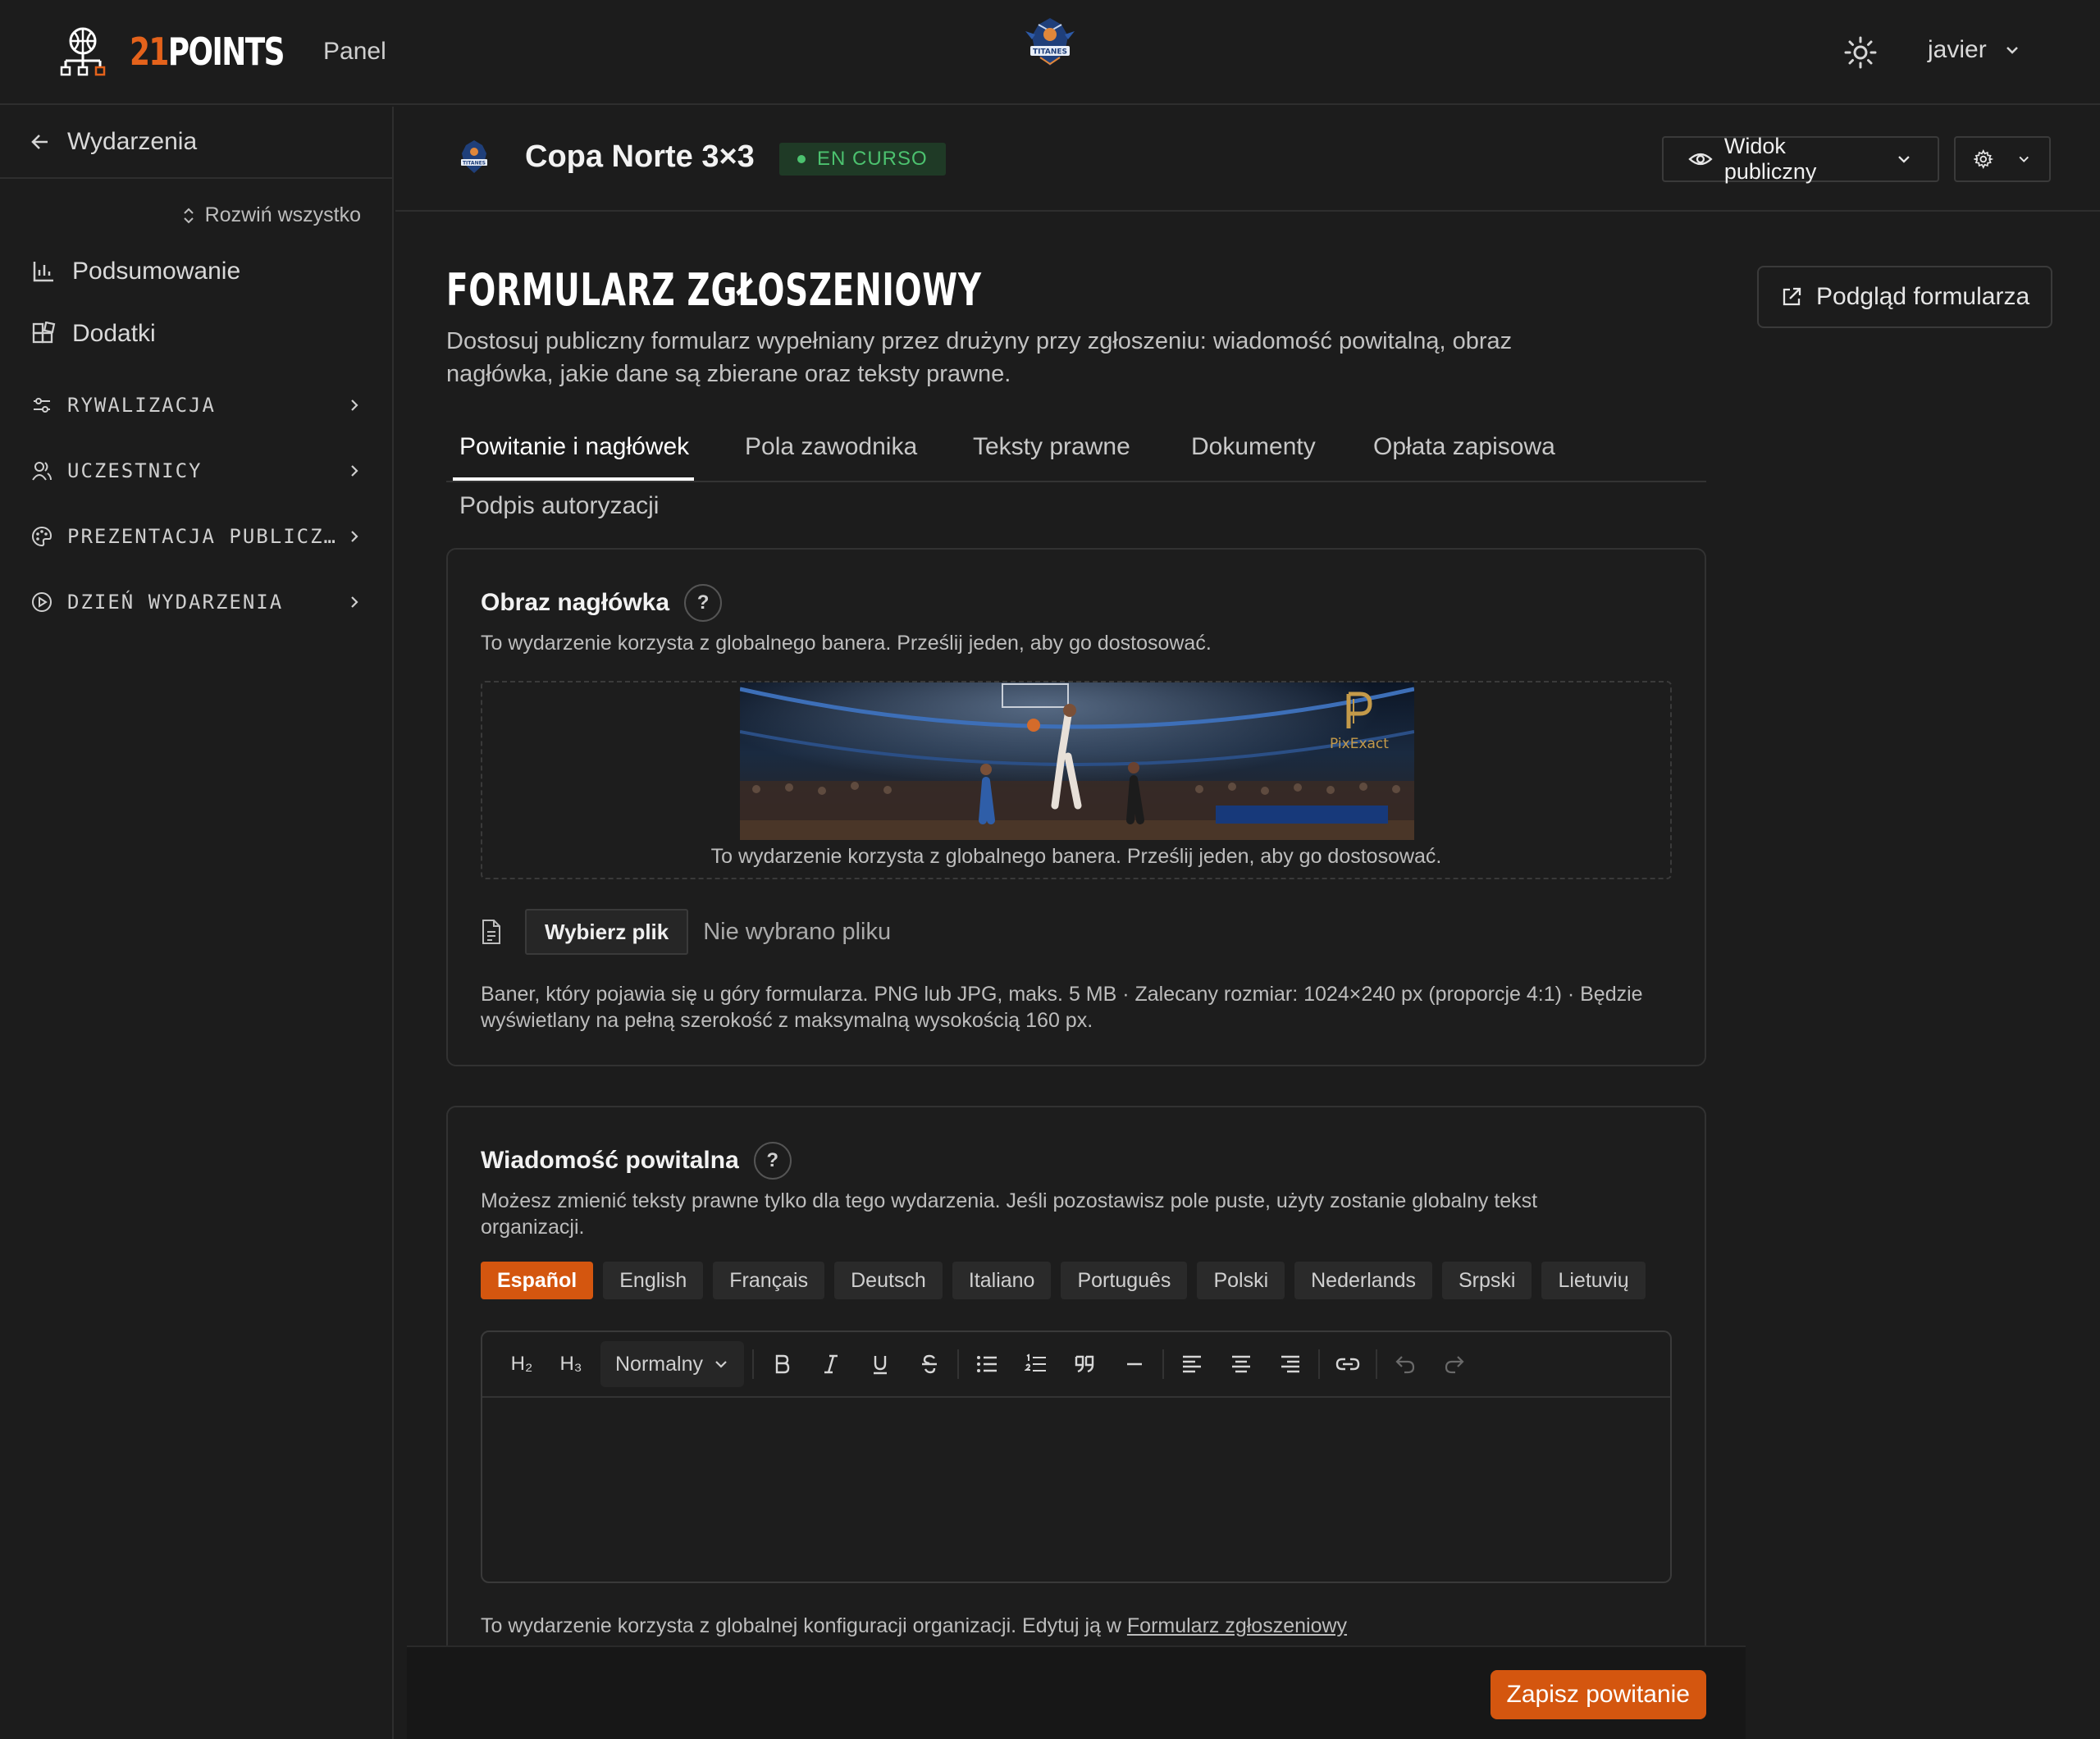 This screenshot has width=2100, height=1739. I want to click on redo-button, so click(1454, 1364).